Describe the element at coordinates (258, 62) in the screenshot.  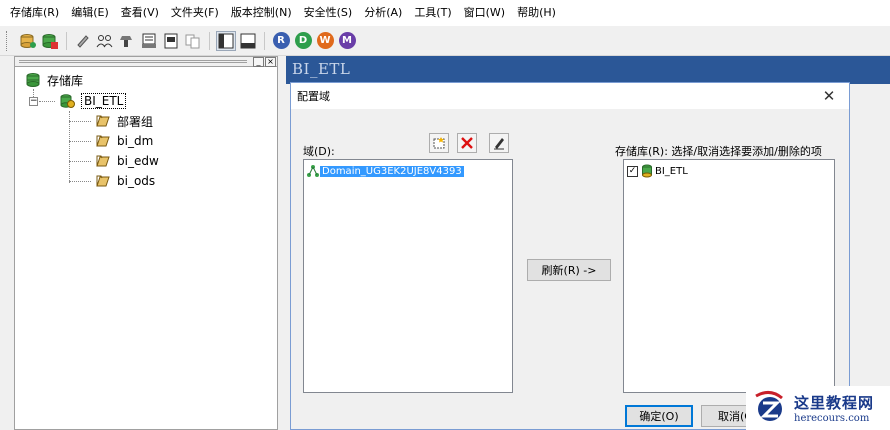
I see `minimize-panel-icon: _` at that location.